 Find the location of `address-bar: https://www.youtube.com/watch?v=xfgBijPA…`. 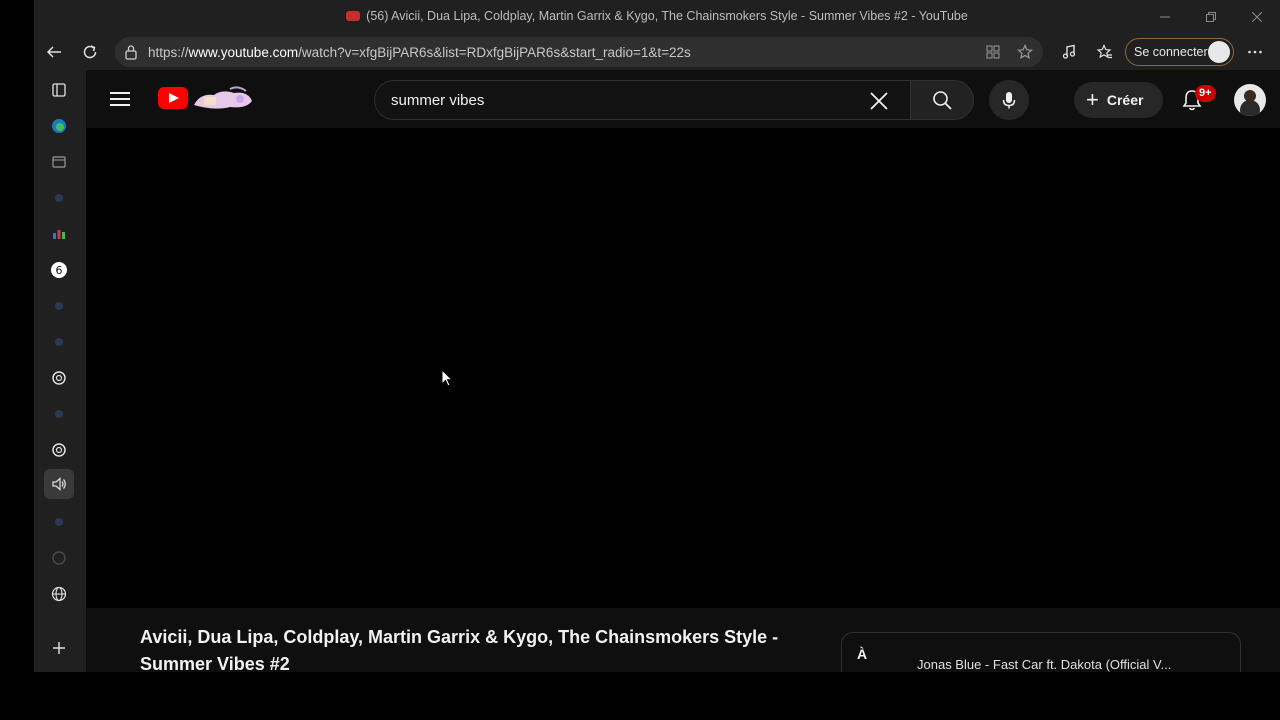

address-bar: https://www.youtube.com/watch?v=xfgBijPA… is located at coordinates (579, 52).